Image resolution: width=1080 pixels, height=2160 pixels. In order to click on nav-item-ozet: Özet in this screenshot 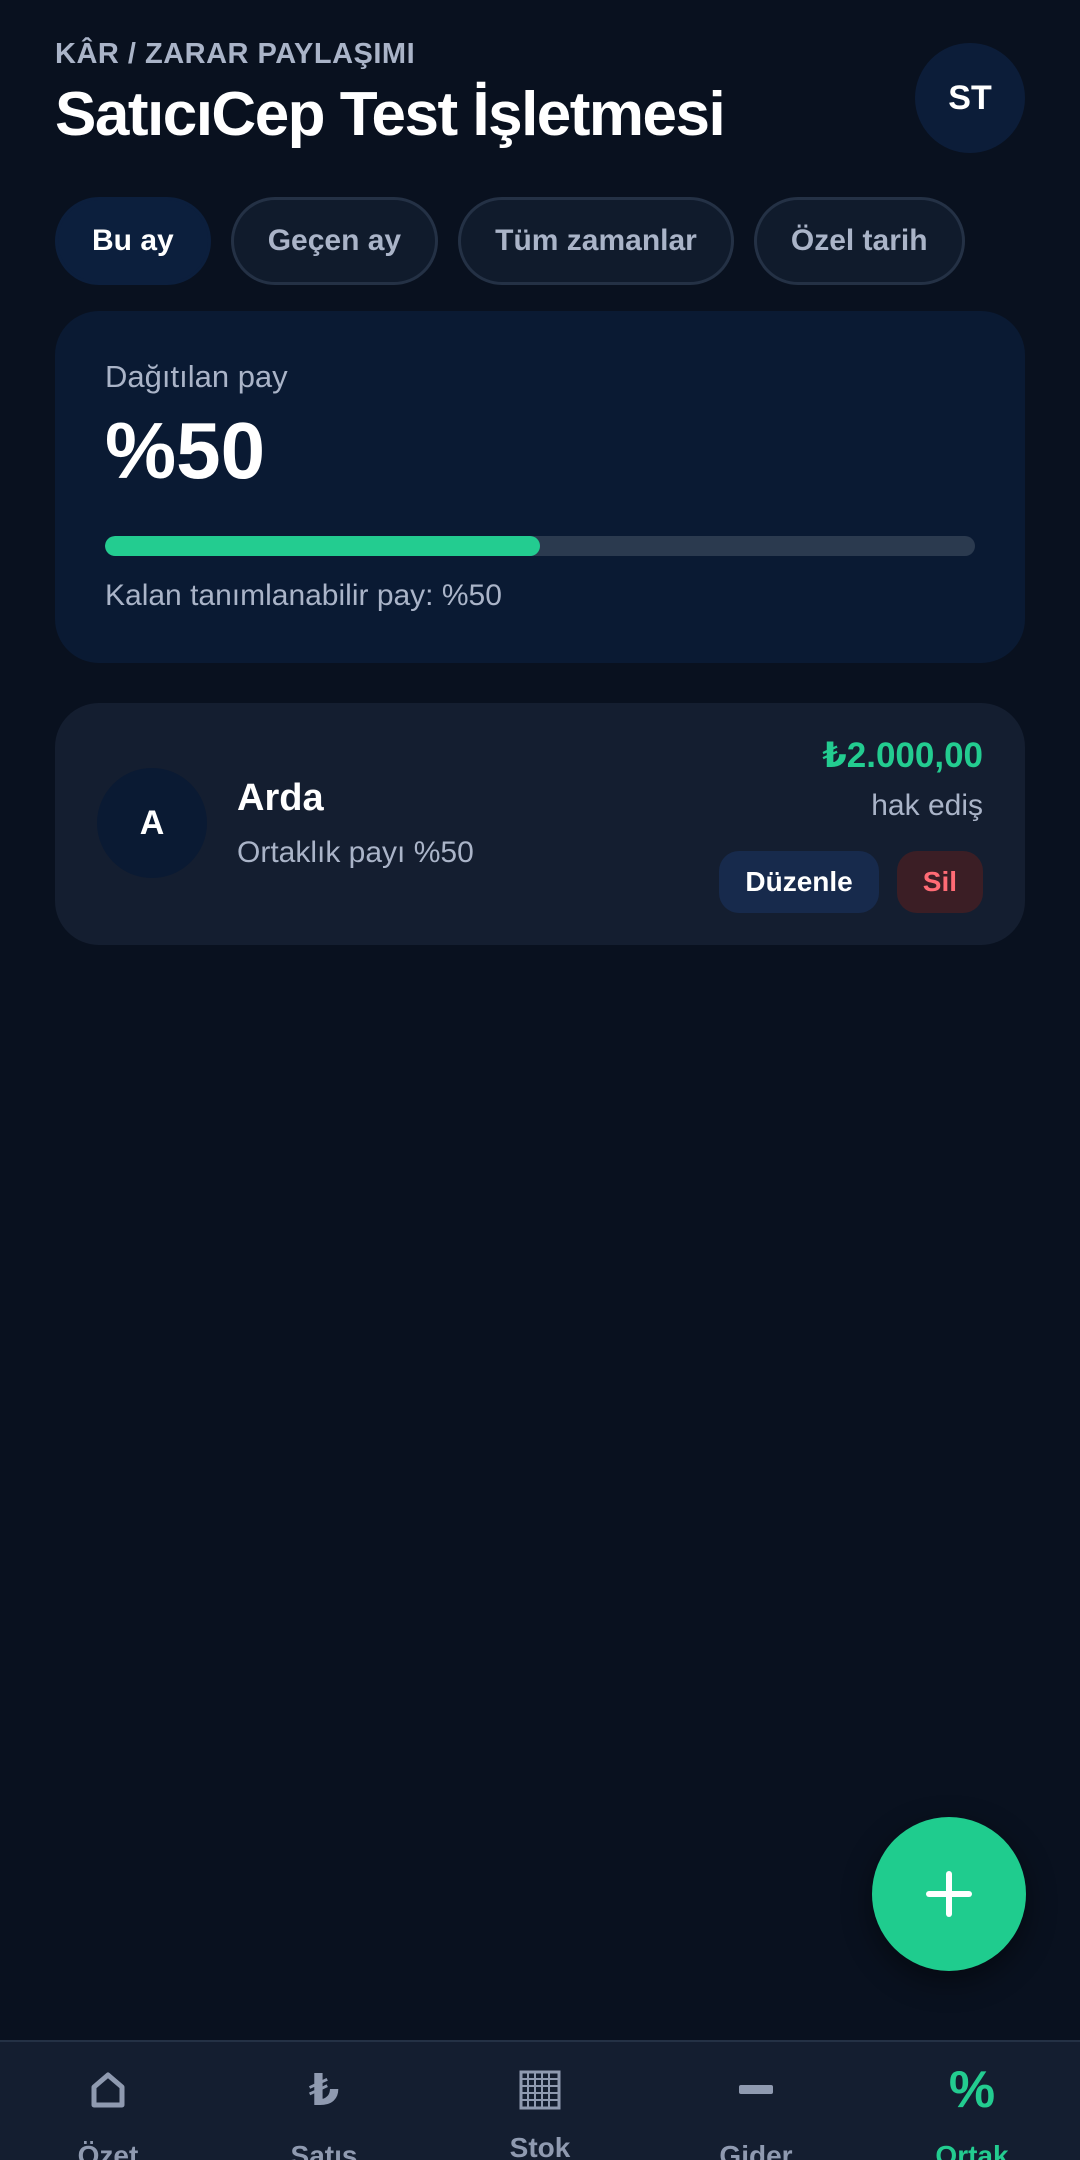, I will do `click(108, 2101)`.